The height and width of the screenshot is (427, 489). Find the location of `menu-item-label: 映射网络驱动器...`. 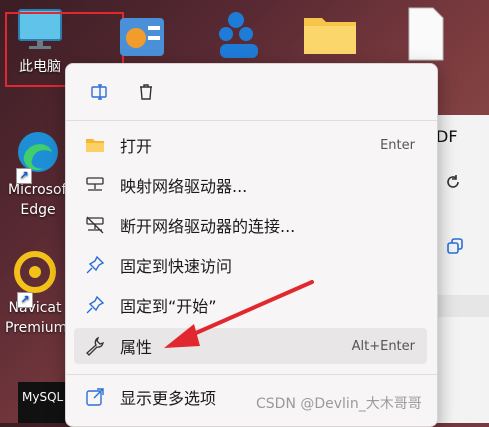

menu-item-label: 映射网络驱动器... is located at coordinates (184, 186).